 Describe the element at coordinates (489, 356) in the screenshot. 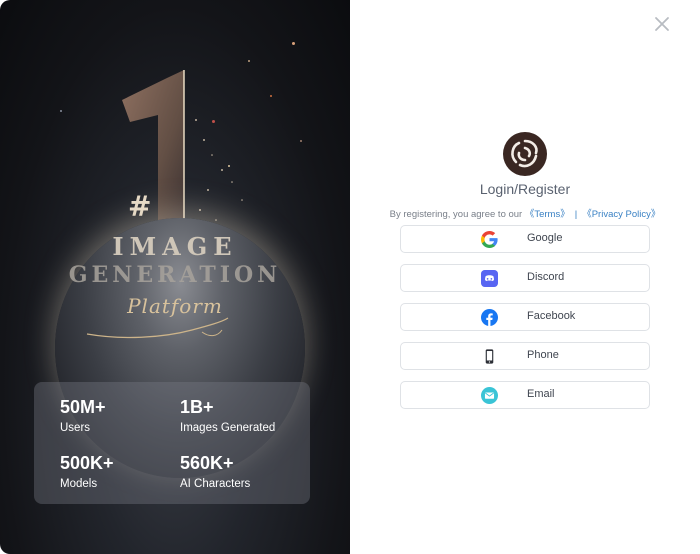

I see `phone-icon` at that location.